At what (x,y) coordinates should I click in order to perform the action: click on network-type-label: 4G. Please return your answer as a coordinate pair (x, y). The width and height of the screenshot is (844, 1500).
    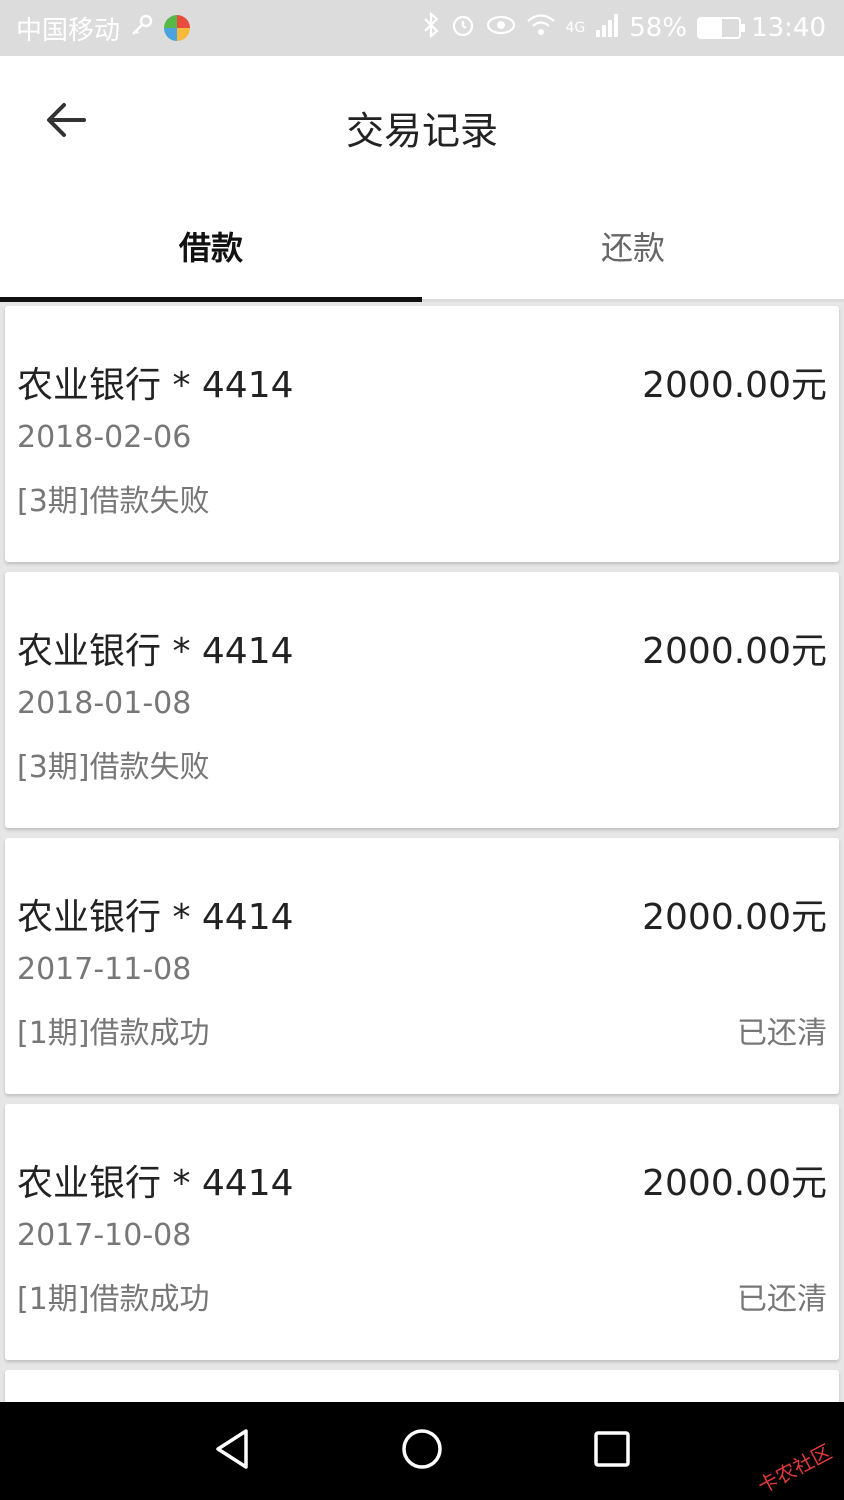
    Looking at the image, I should click on (575, 28).